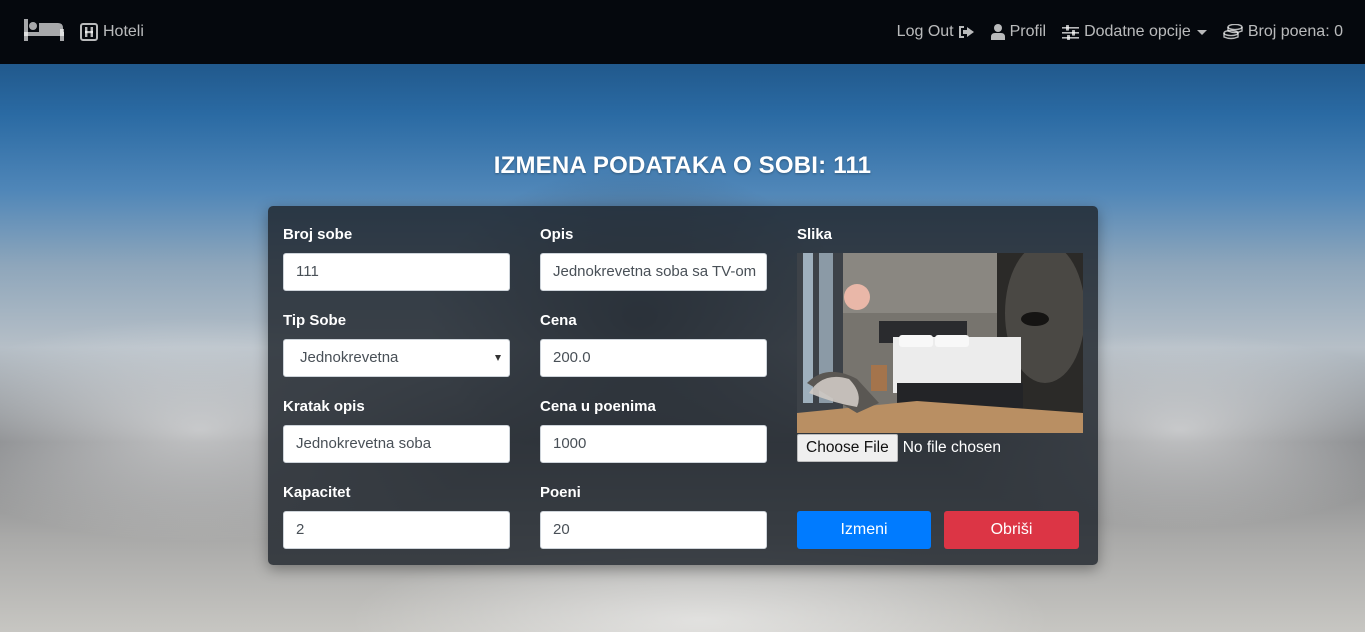 The width and height of the screenshot is (1365, 632). Describe the element at coordinates (1028, 31) in the screenshot. I see `nav-profile-label: Profil` at that location.